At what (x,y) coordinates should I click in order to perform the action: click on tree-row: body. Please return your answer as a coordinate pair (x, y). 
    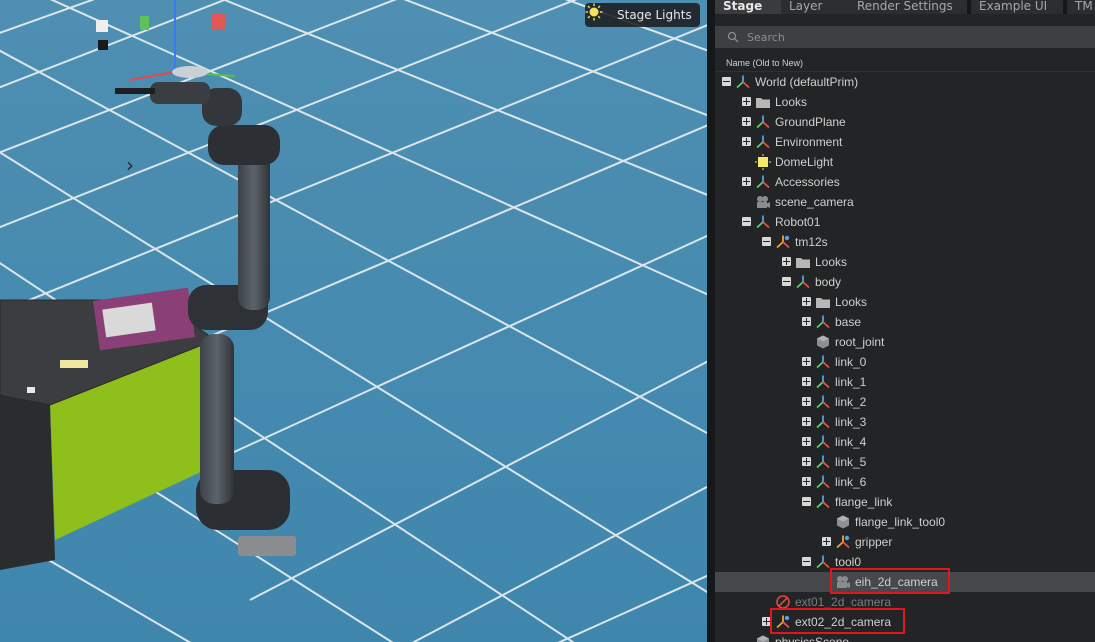
    Looking at the image, I should click on (905, 282).